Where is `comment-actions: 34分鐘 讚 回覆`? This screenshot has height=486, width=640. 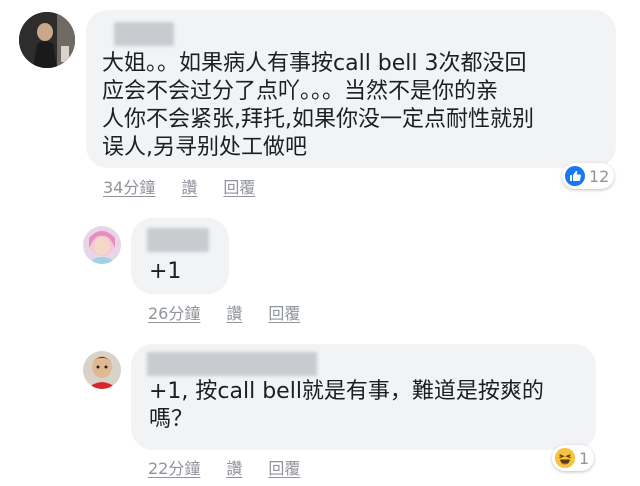
comment-actions: 34分鐘 讚 回覆 is located at coordinates (179, 186).